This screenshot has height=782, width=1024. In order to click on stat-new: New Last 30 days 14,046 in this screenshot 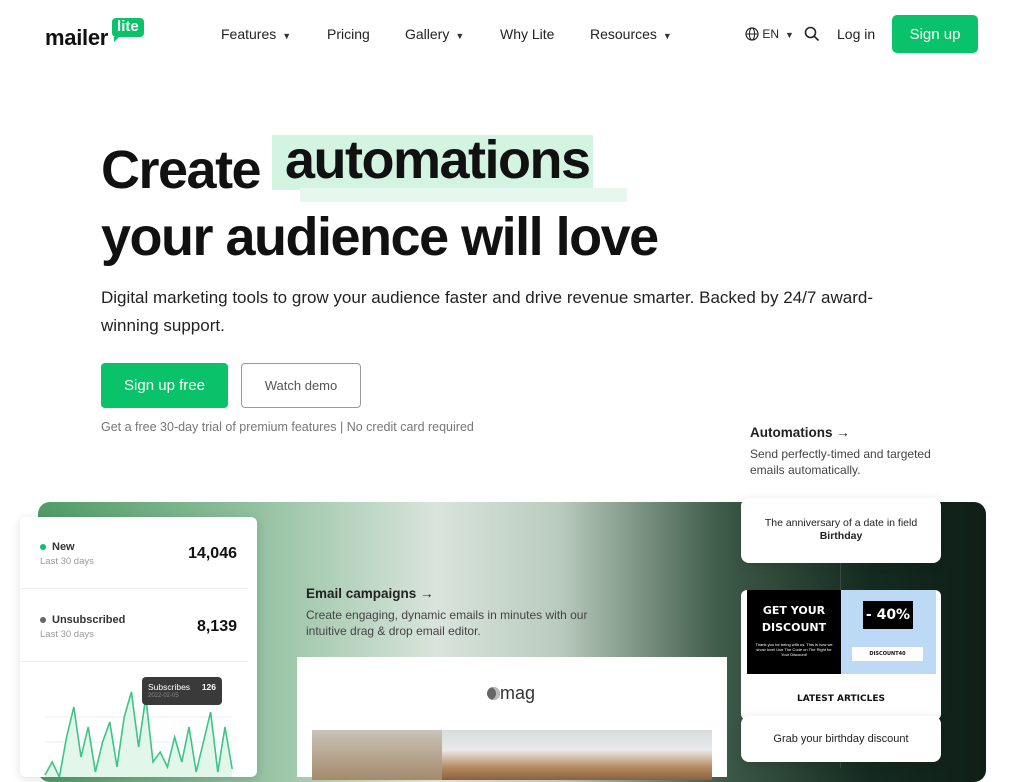, I will do `click(148, 554)`.